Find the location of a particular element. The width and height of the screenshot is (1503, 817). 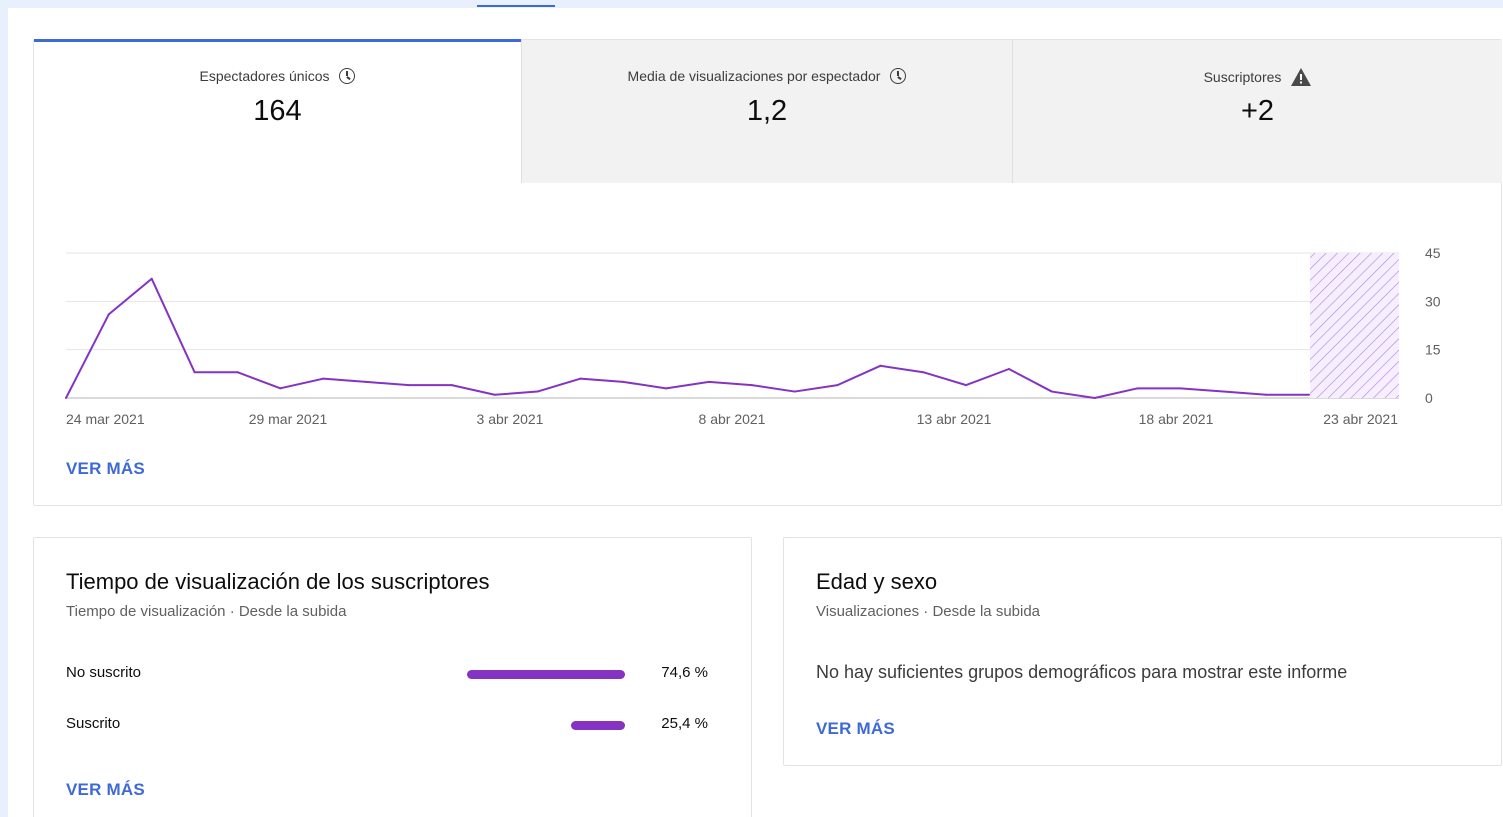

card-title: Edad y sexo is located at coordinates (877, 581).